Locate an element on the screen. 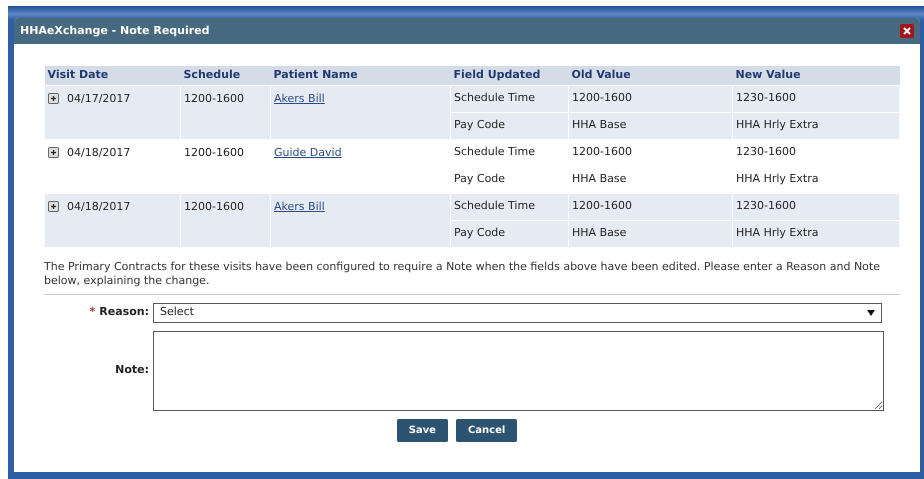 Image resolution: width=924 pixels, height=479 pixels. close-icon is located at coordinates (907, 31).